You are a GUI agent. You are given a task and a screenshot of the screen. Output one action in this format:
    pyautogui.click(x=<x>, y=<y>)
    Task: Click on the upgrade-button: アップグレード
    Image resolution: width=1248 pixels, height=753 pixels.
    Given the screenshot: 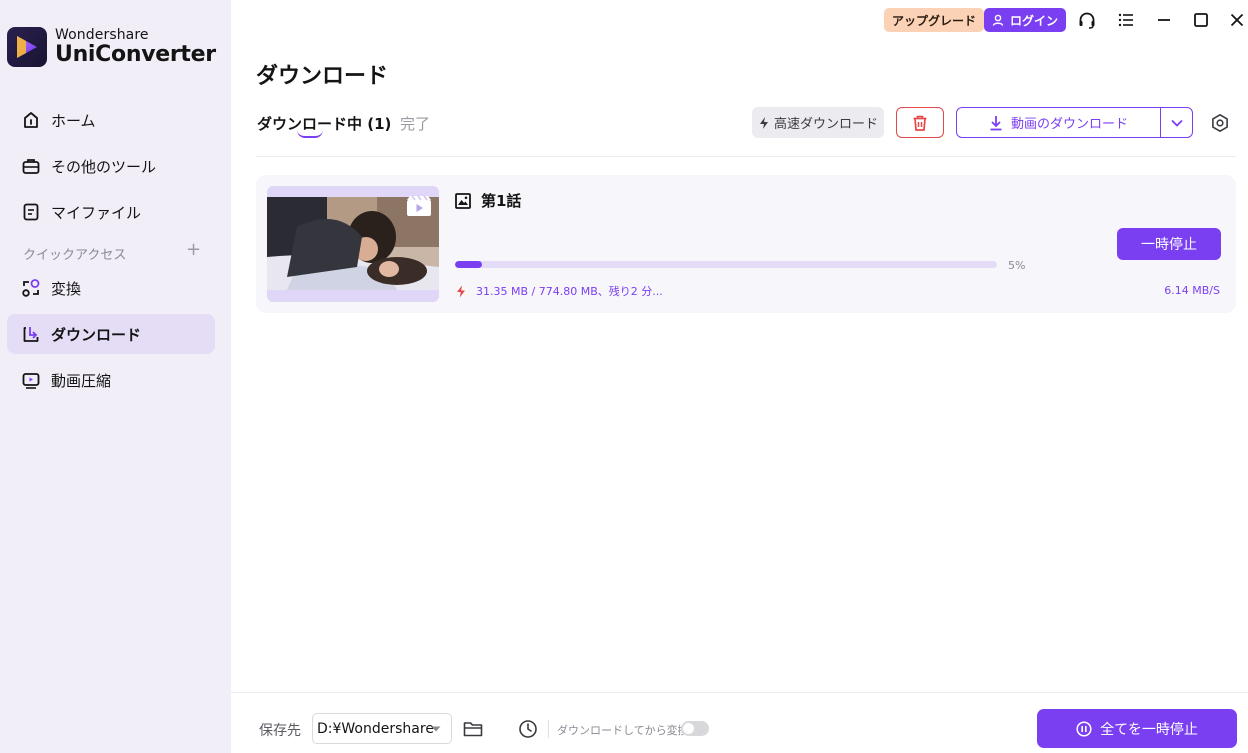 What is the action you would take?
    pyautogui.click(x=934, y=20)
    